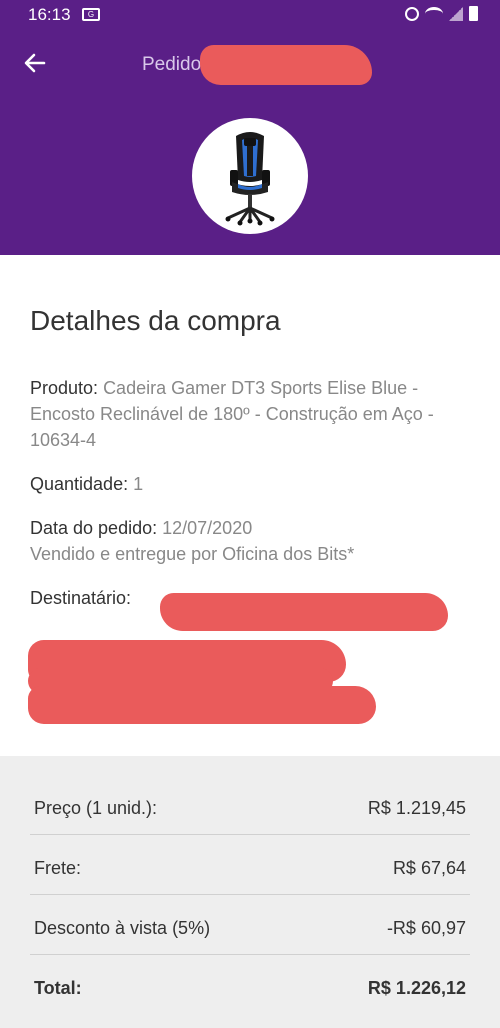 The width and height of the screenshot is (500, 1028). I want to click on order-date-label: Data do pedido:, so click(94, 528).